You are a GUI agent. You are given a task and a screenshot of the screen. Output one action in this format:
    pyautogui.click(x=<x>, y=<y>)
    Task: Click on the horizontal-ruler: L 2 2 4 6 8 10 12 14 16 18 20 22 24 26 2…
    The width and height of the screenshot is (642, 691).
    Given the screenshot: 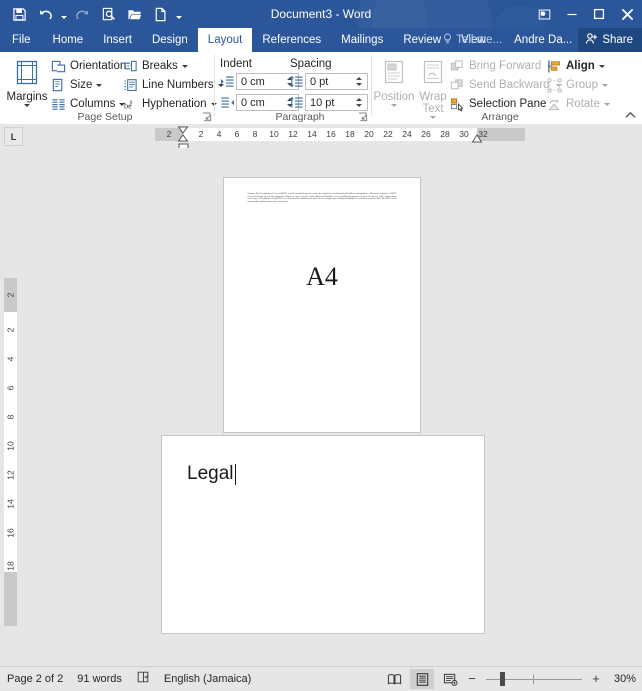 What is the action you would take?
    pyautogui.click(x=321, y=138)
    